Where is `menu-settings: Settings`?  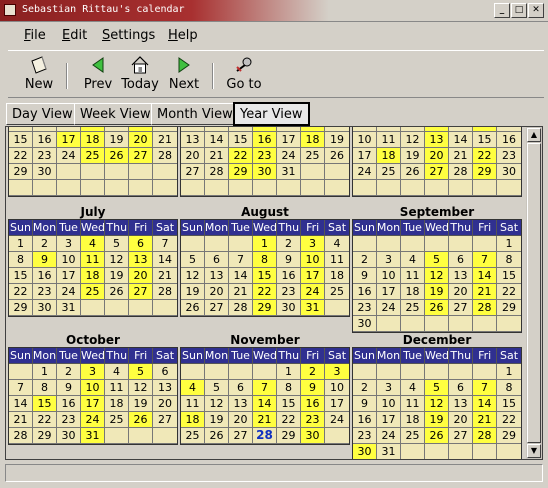 menu-settings: Settings is located at coordinates (128, 35).